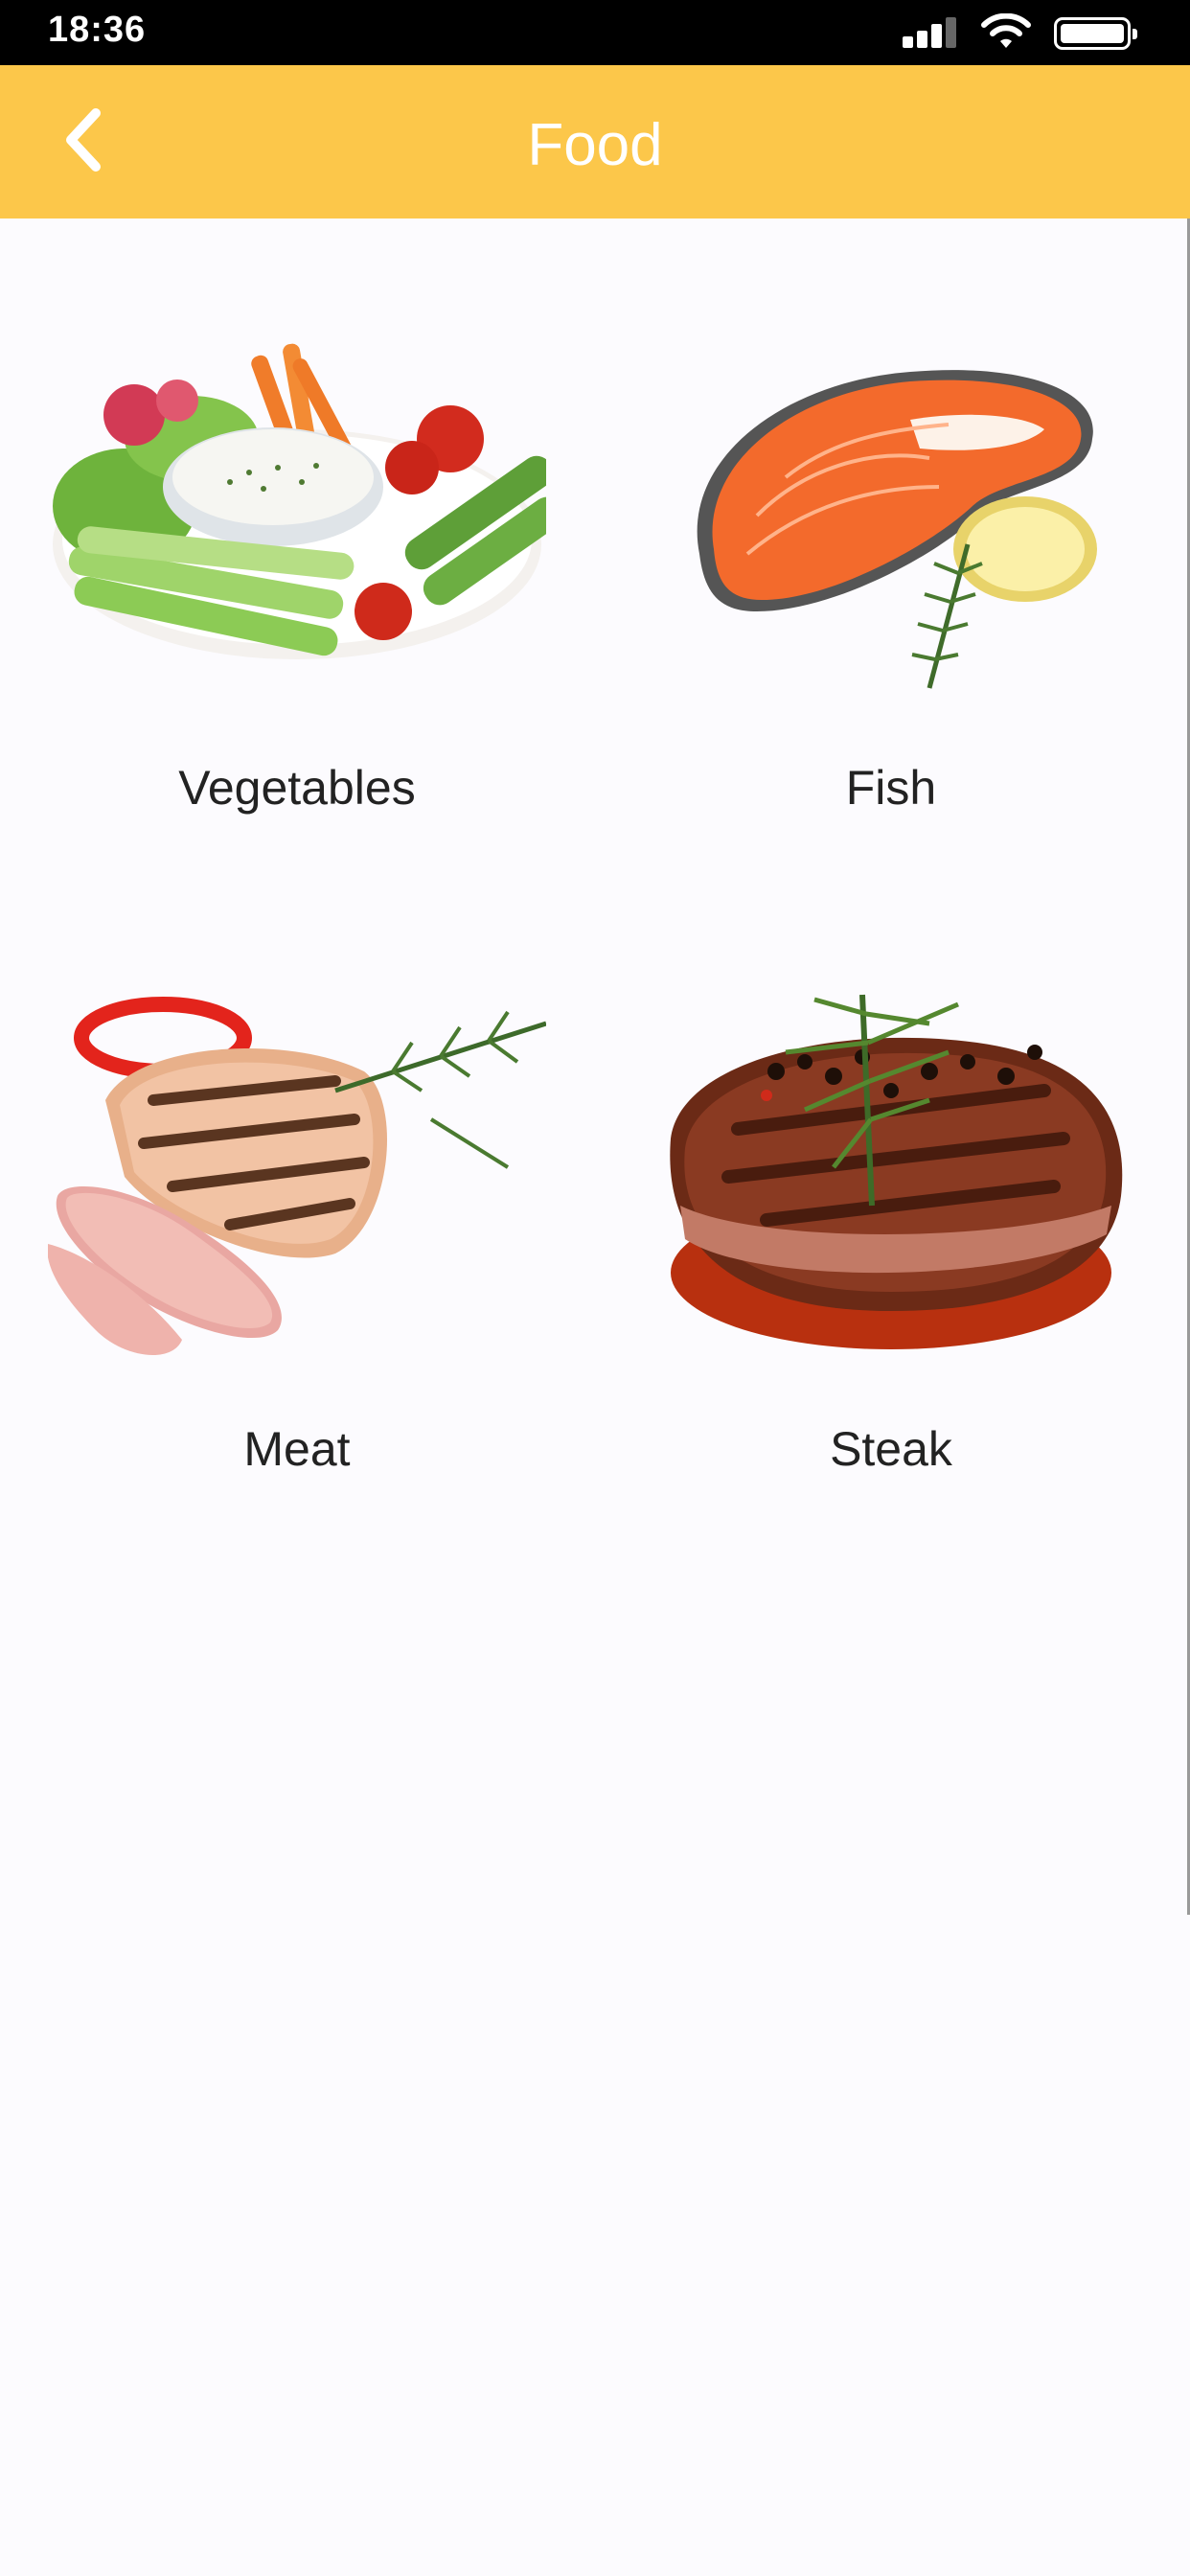 Image resolution: width=1190 pixels, height=2576 pixels. I want to click on battery-icon, so click(1096, 34).